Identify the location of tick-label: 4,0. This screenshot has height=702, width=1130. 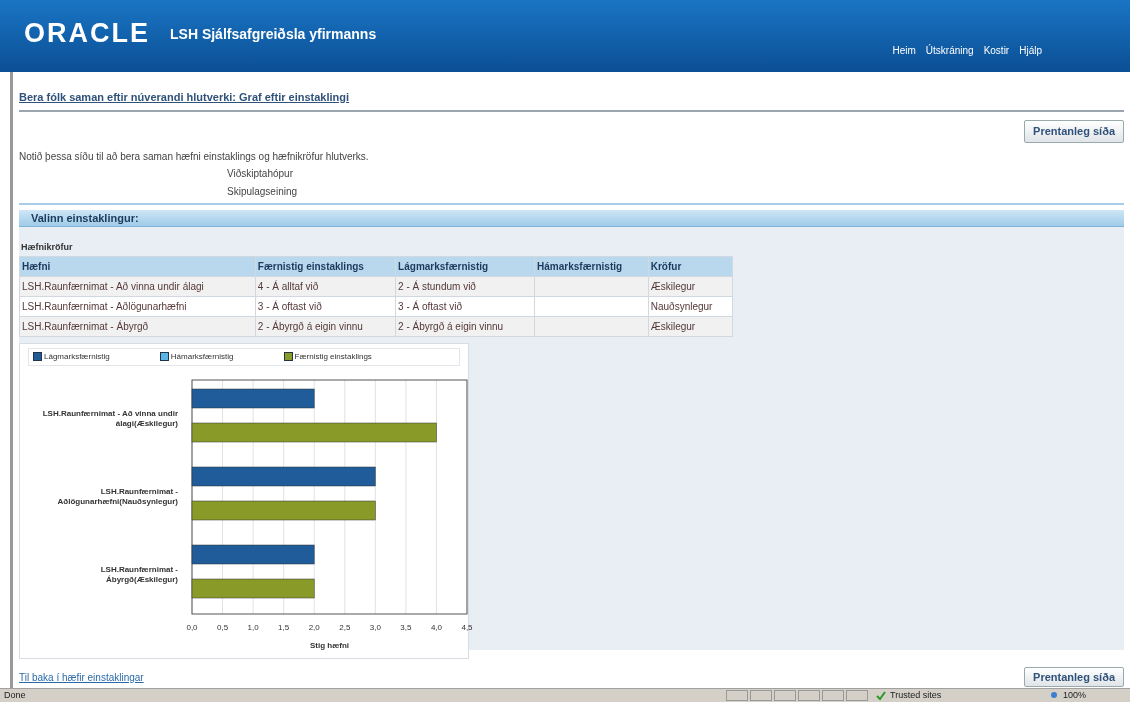
(436, 627).